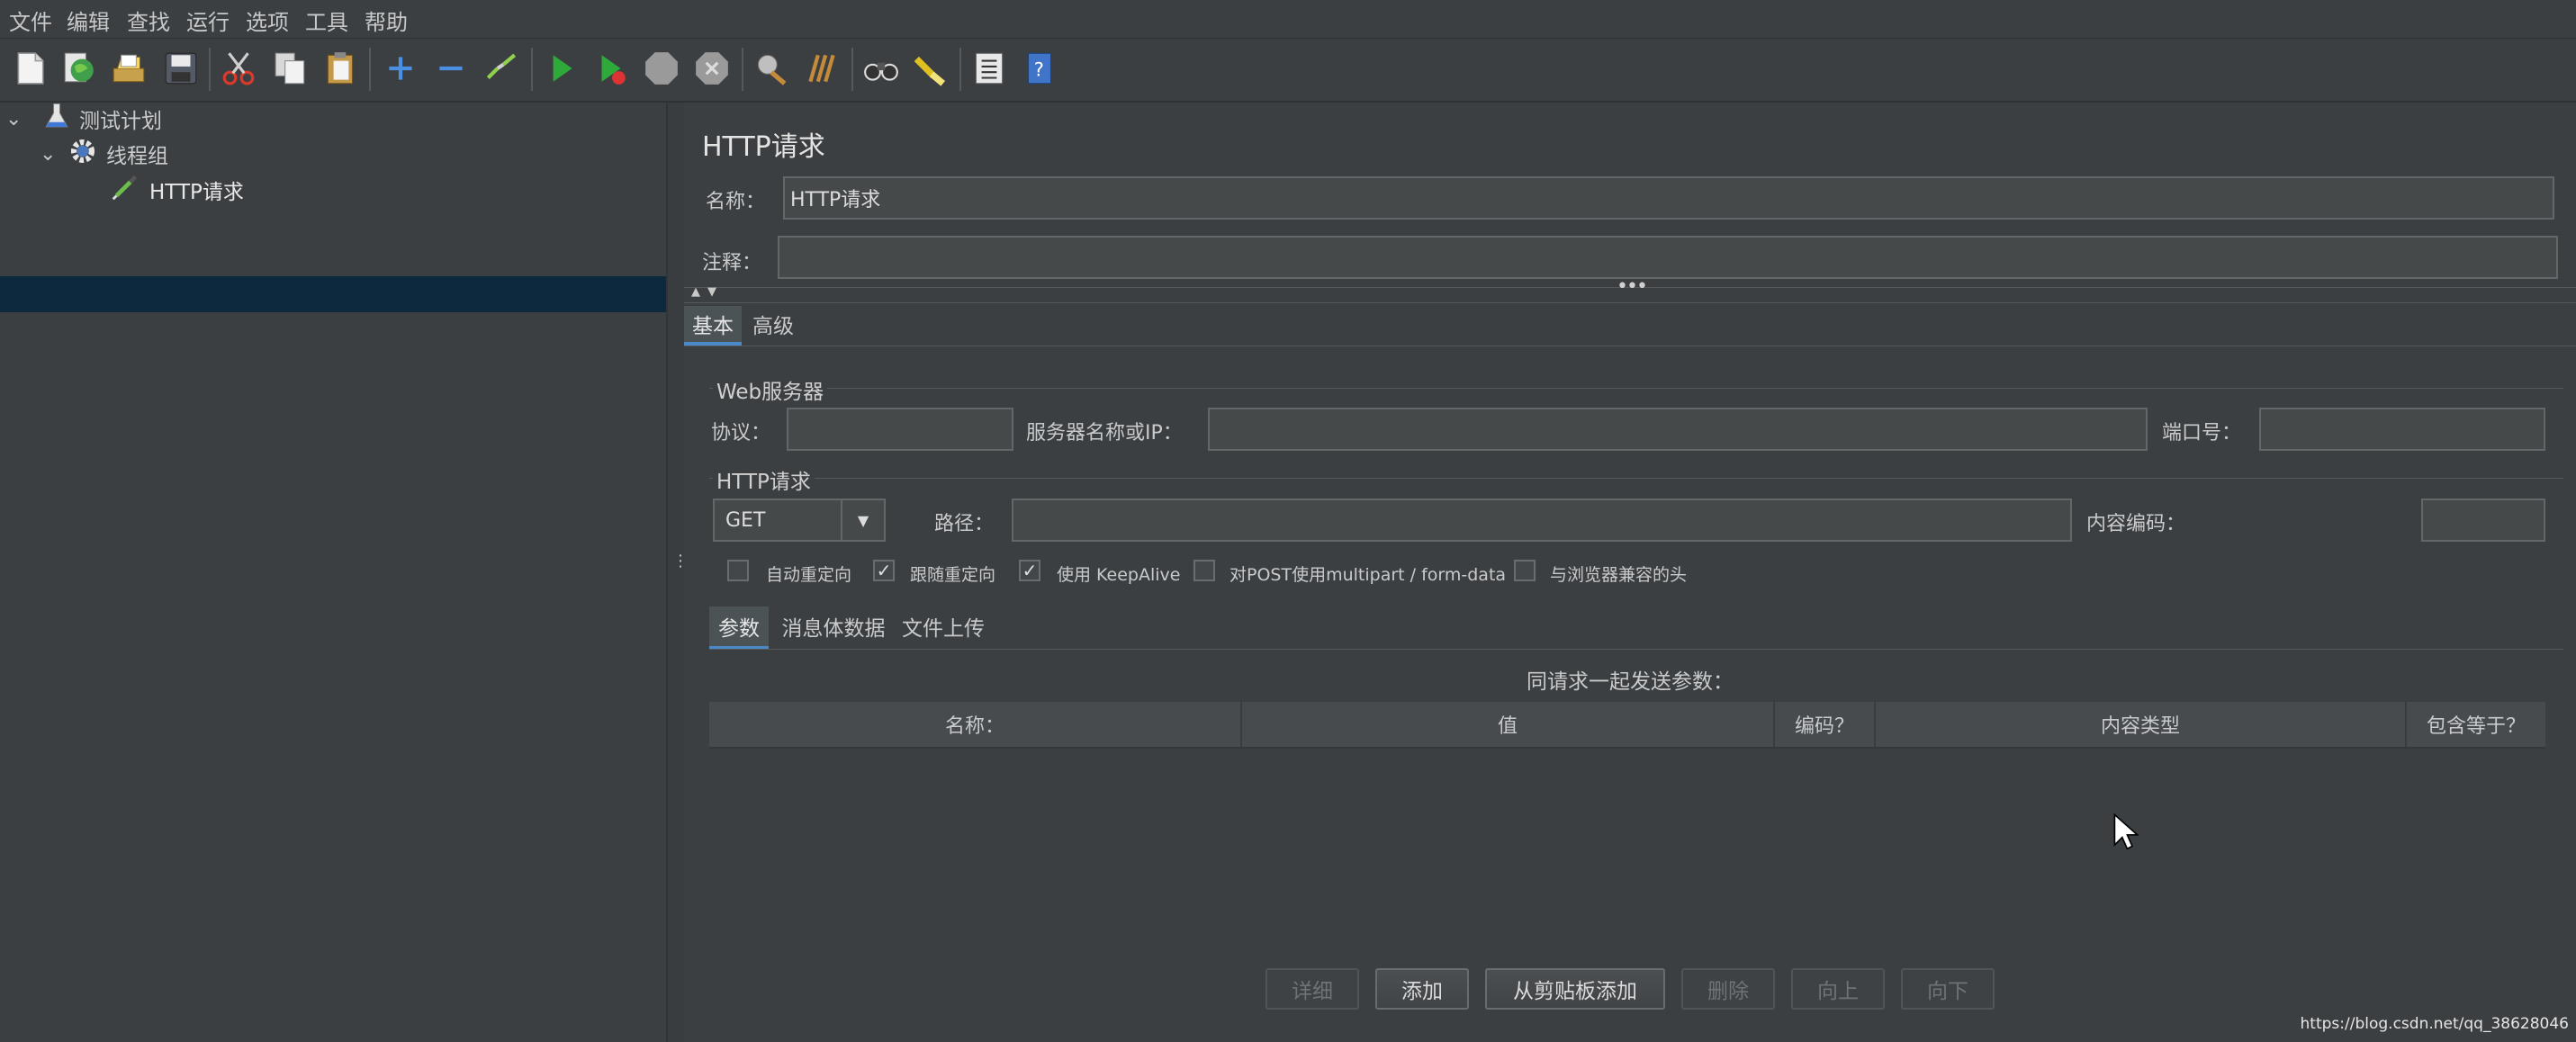 The image size is (2576, 1042). I want to click on tree-node-thread-group: ⌄ 线程组, so click(104, 154).